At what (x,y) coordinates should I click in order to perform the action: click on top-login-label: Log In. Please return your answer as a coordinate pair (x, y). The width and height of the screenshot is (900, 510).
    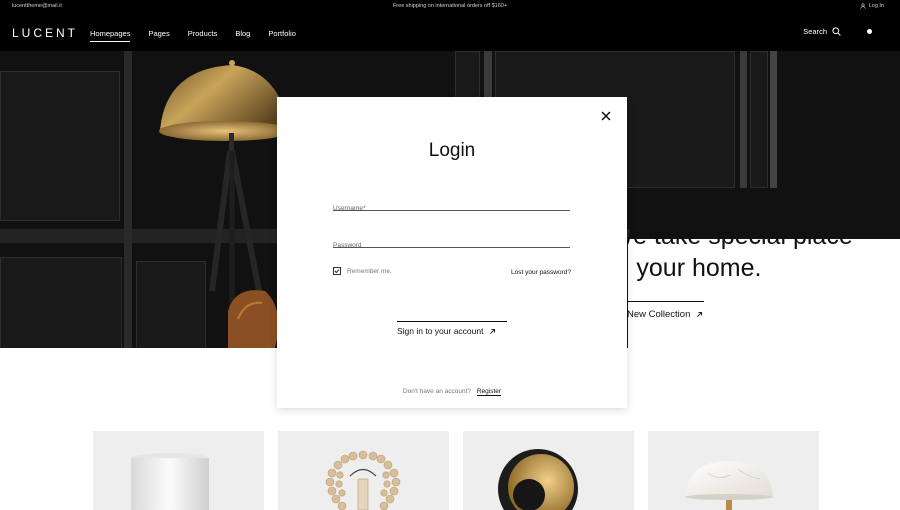
    Looking at the image, I should click on (876, 5).